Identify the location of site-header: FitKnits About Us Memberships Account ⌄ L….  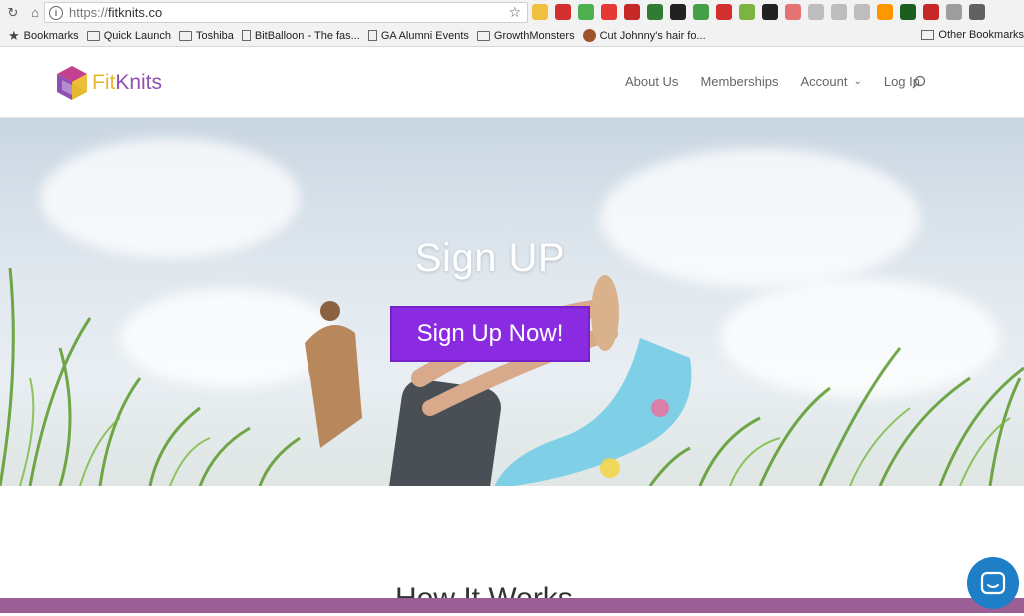
(512, 82).